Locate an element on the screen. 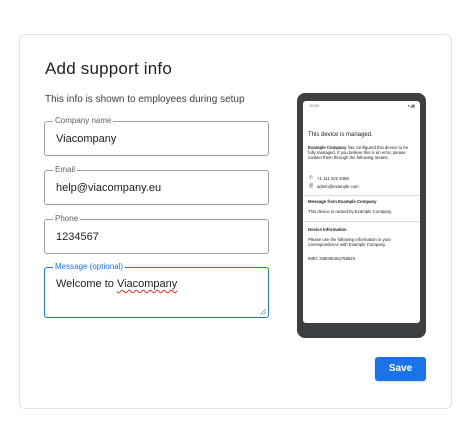 This screenshot has height=445, width=474. message-preview-text: This device is owned by Example Company. is located at coordinates (350, 211).